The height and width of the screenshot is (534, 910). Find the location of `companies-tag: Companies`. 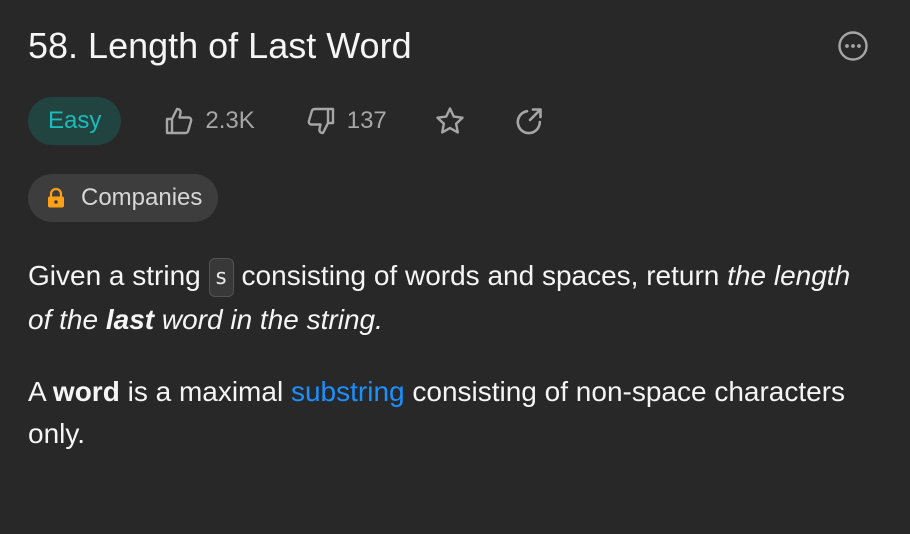

companies-tag: Companies is located at coordinates (123, 198).